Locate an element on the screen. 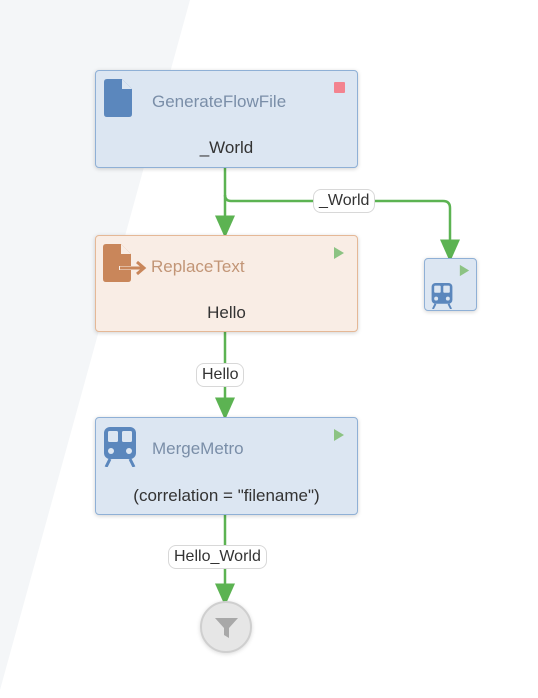  metro-node-small is located at coordinates (450, 284).